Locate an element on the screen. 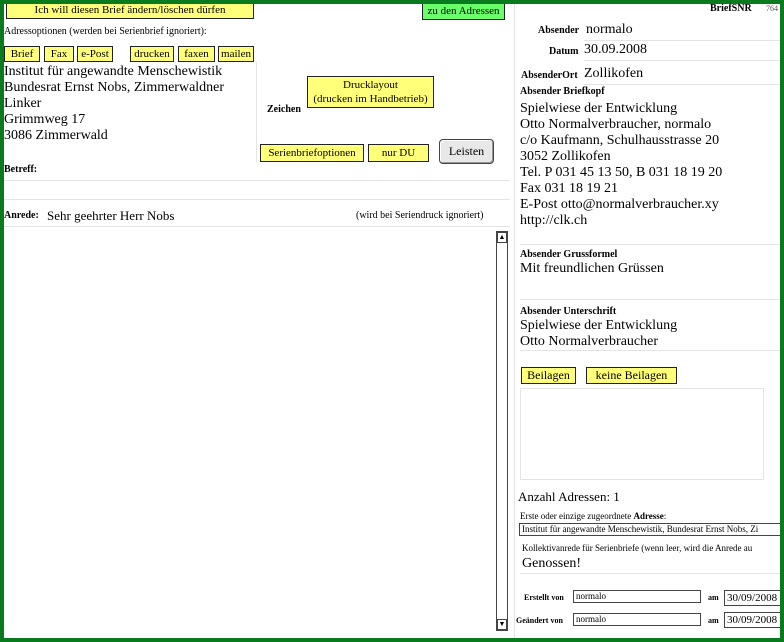 Image resolution: width=784 pixels, height=642 pixels. briefkopf-line-6: Fax 031 18 19 21 is located at coordinates (569, 189).